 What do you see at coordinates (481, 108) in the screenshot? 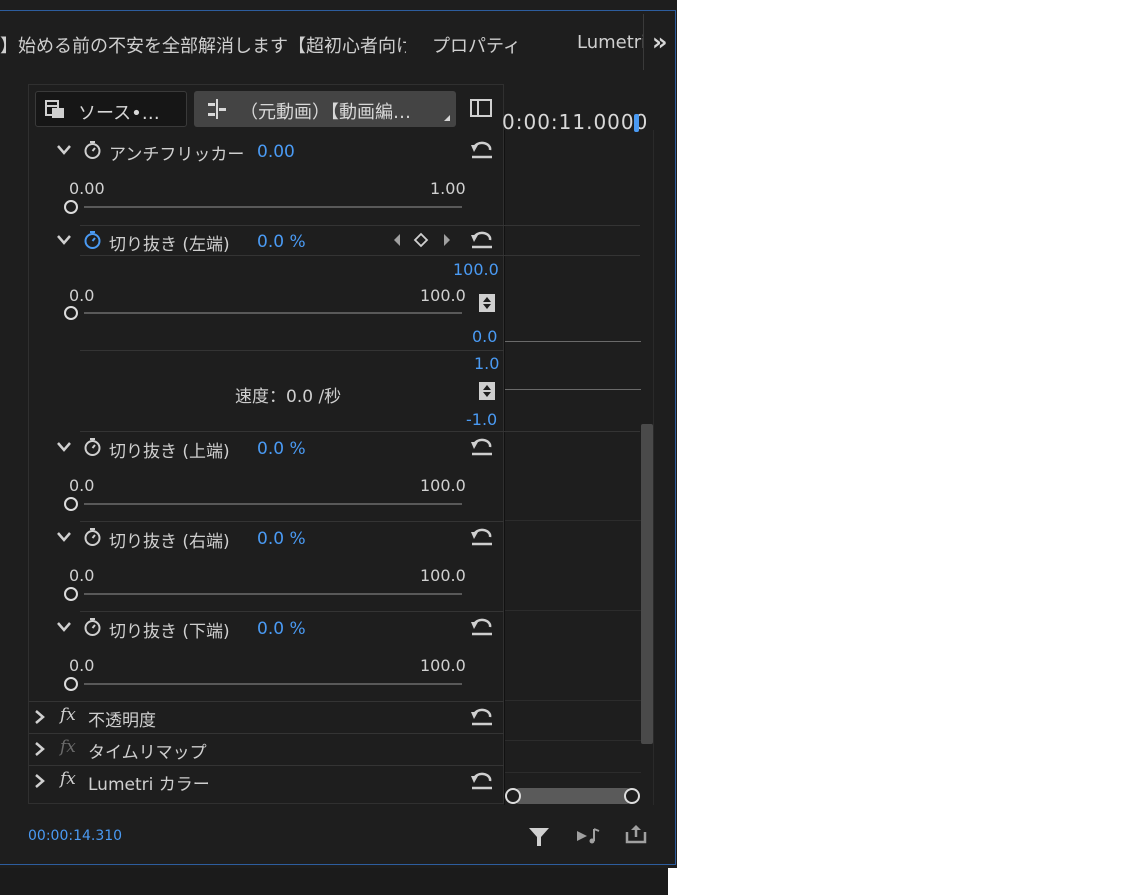
I see `toggle-timeline-icon` at bounding box center [481, 108].